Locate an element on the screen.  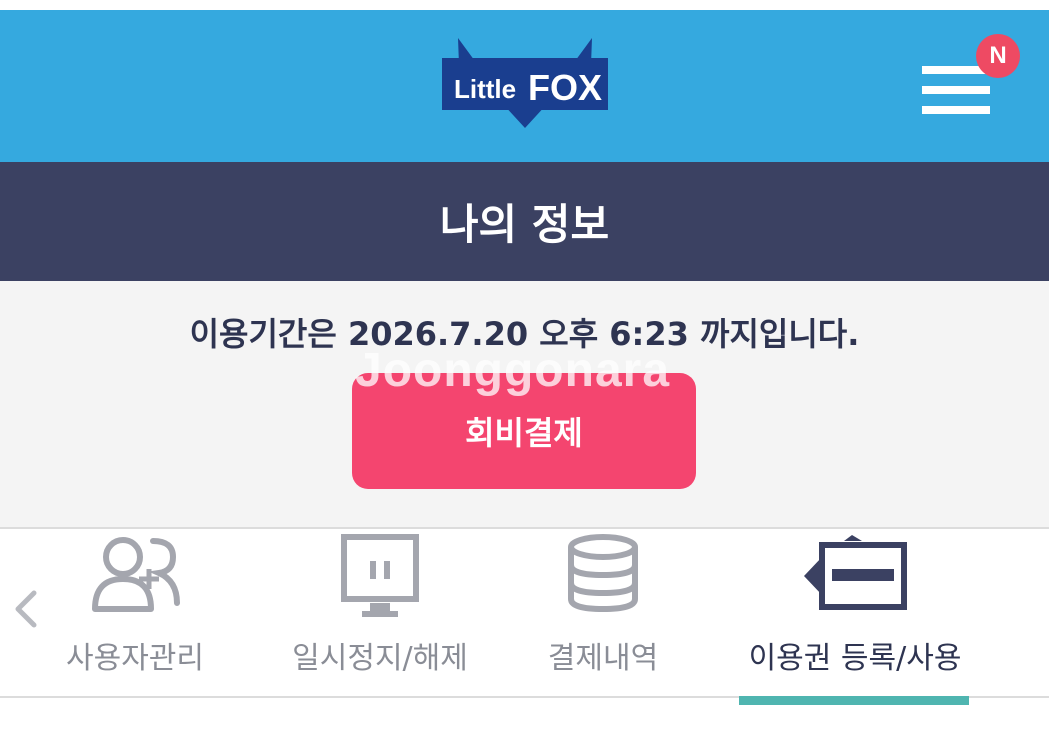
pay-fee-button: 회비결제 is located at coordinates (524, 431).